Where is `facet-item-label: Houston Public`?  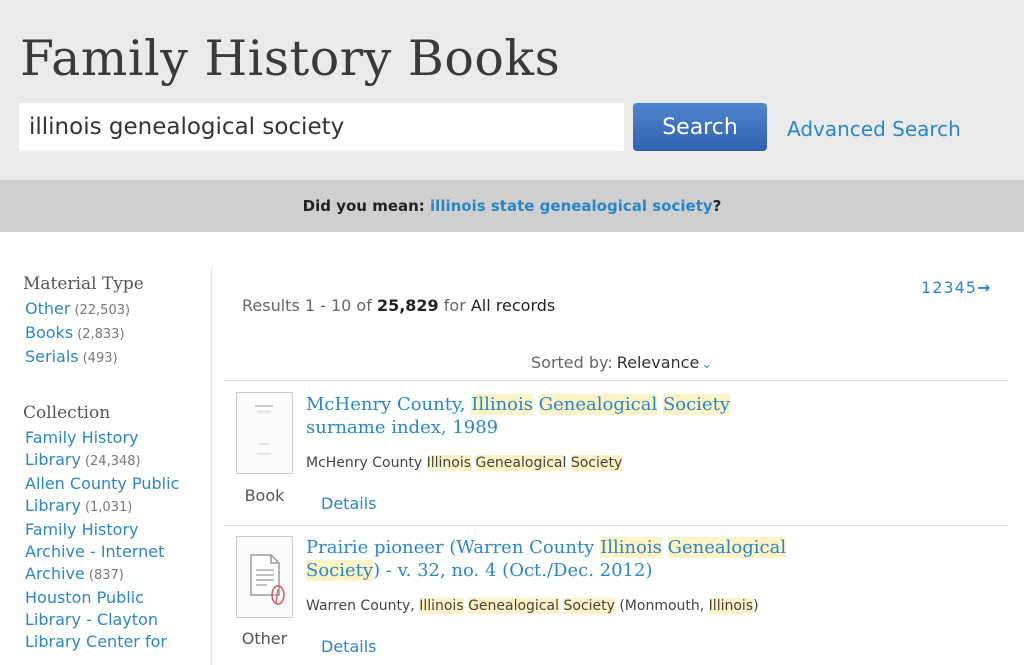
facet-item-label: Houston Public is located at coordinates (84, 597).